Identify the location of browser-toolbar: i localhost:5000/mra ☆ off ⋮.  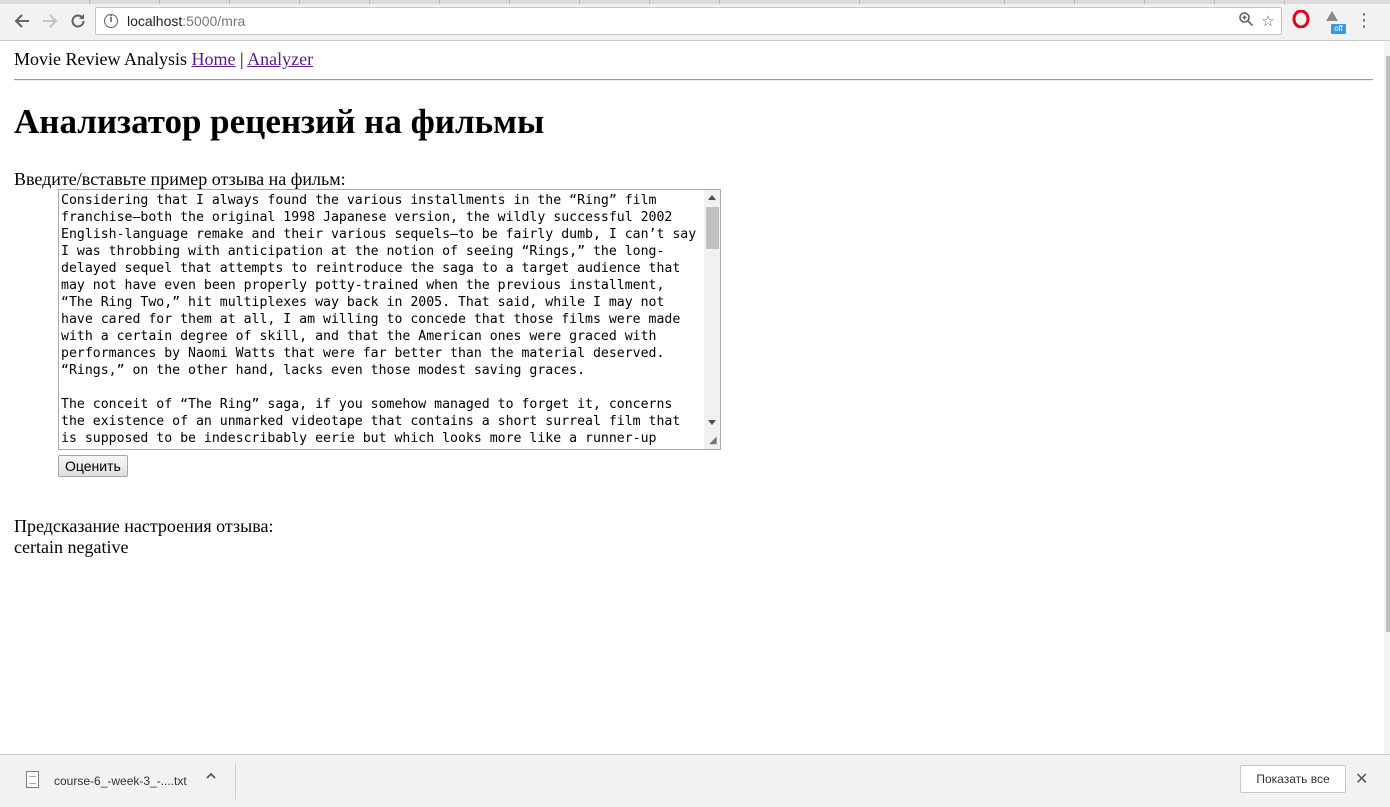
(695, 20).